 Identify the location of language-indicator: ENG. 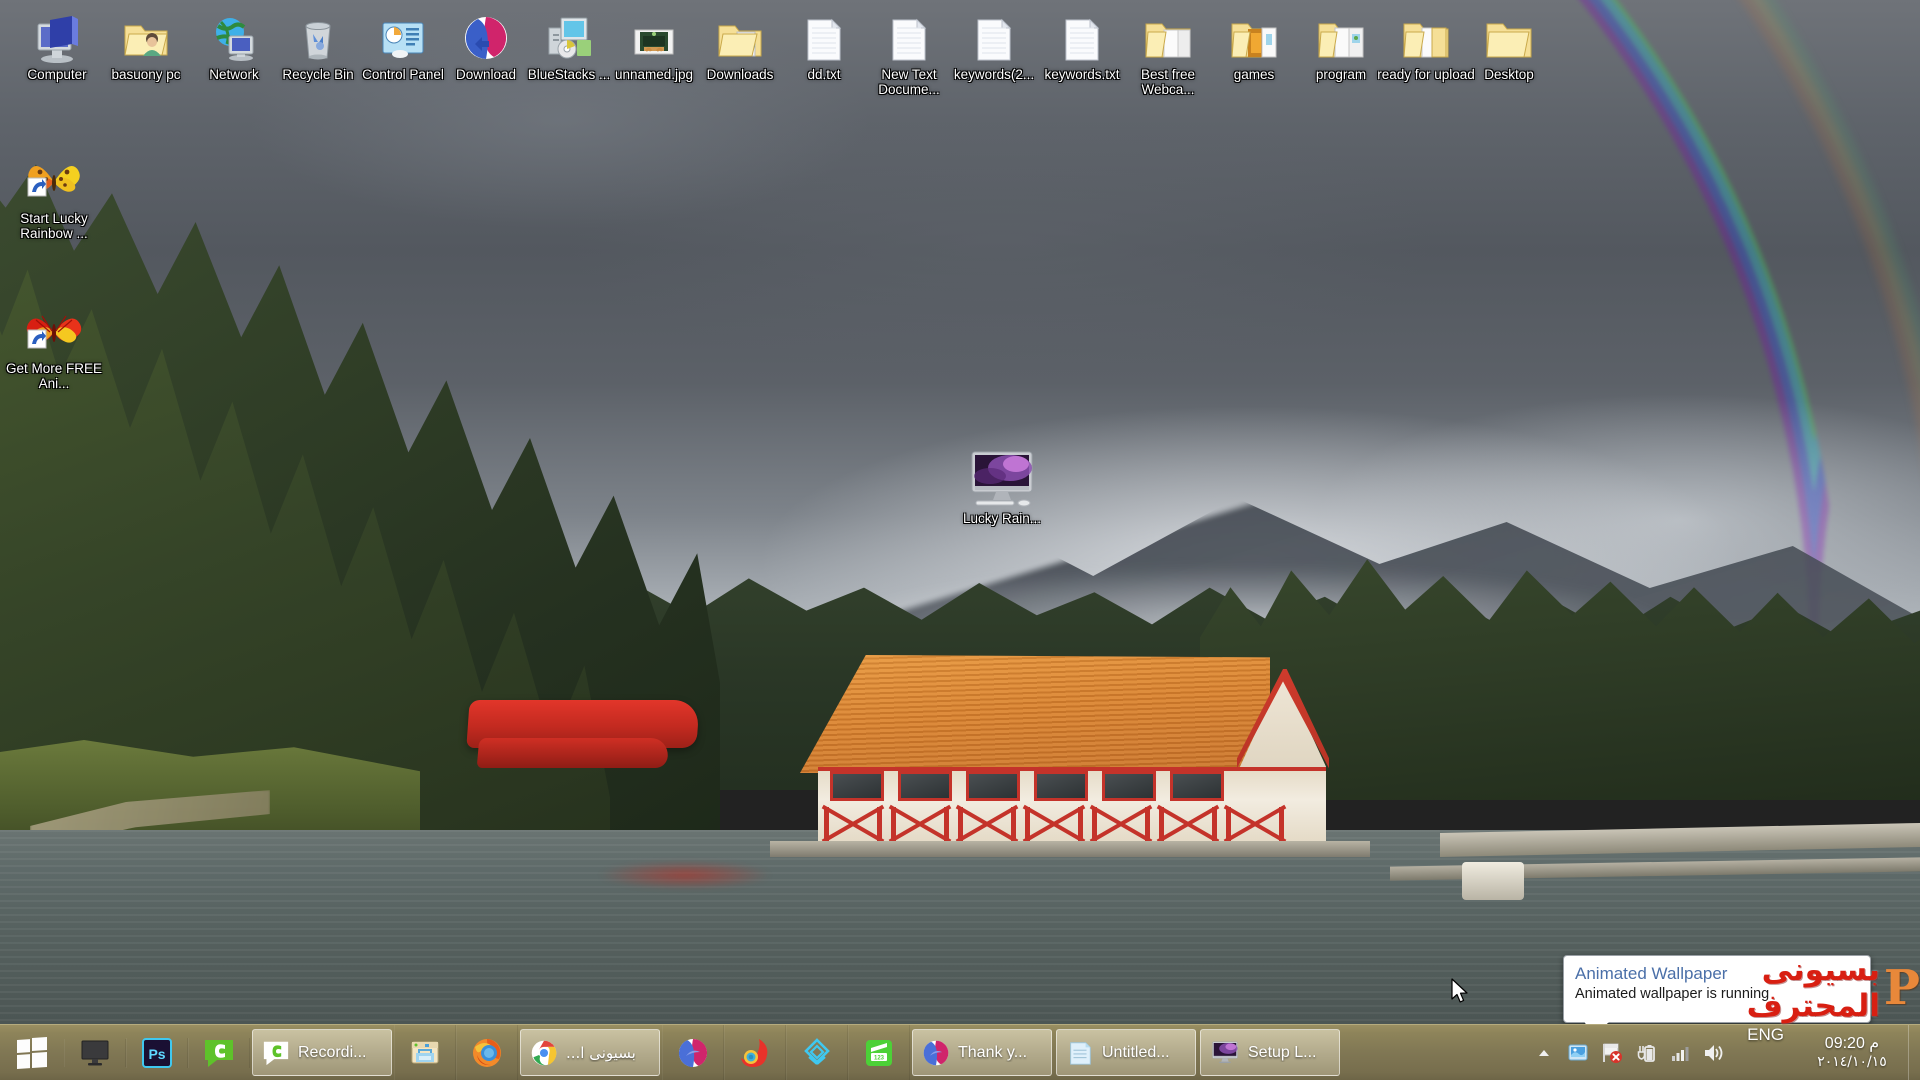
(1765, 1052).